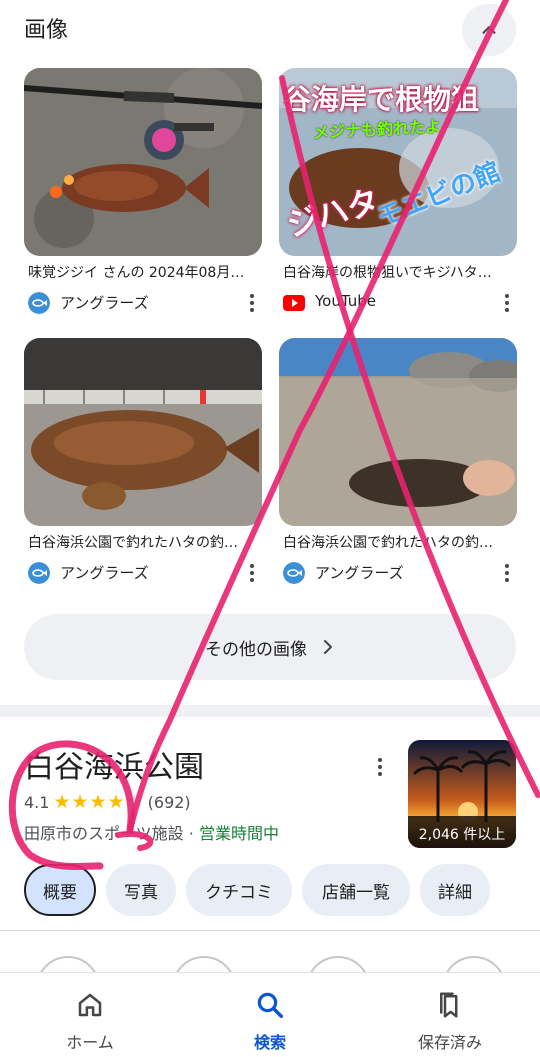 The height and width of the screenshot is (1057, 540). I want to click on bookmark-icon, so click(450, 1005).